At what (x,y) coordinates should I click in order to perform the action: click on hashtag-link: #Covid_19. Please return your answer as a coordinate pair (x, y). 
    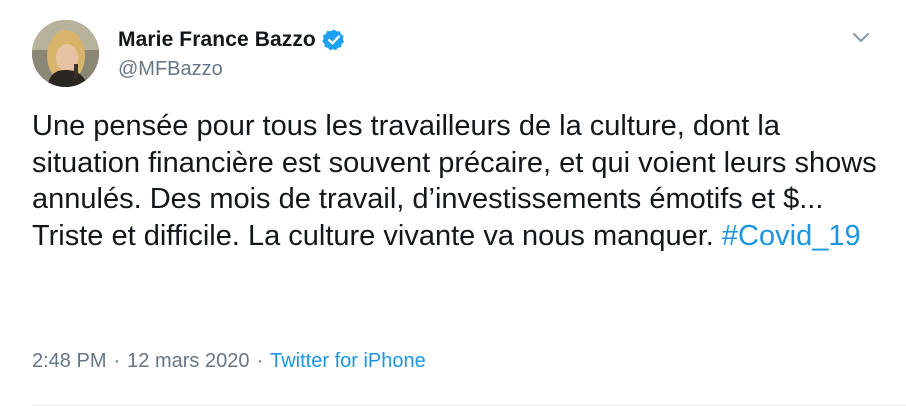
    Looking at the image, I should click on (791, 236).